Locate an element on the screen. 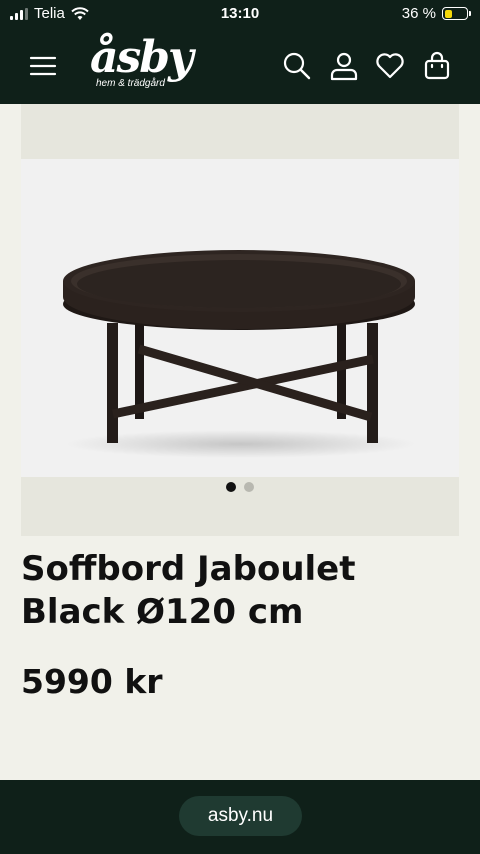  browser-bottom-bar: asby.nu is located at coordinates (240, 817).